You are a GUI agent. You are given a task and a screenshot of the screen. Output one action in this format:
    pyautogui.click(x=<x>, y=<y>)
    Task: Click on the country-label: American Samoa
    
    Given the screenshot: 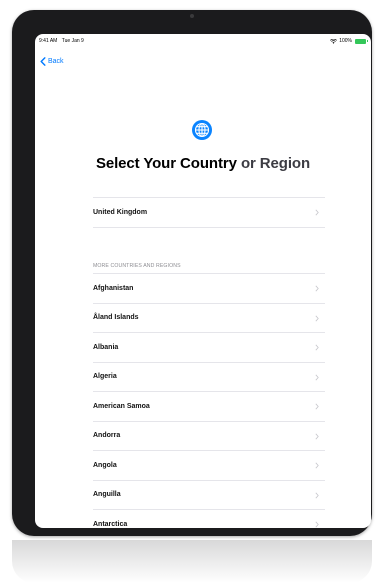 What is the action you would take?
    pyautogui.click(x=121, y=406)
    